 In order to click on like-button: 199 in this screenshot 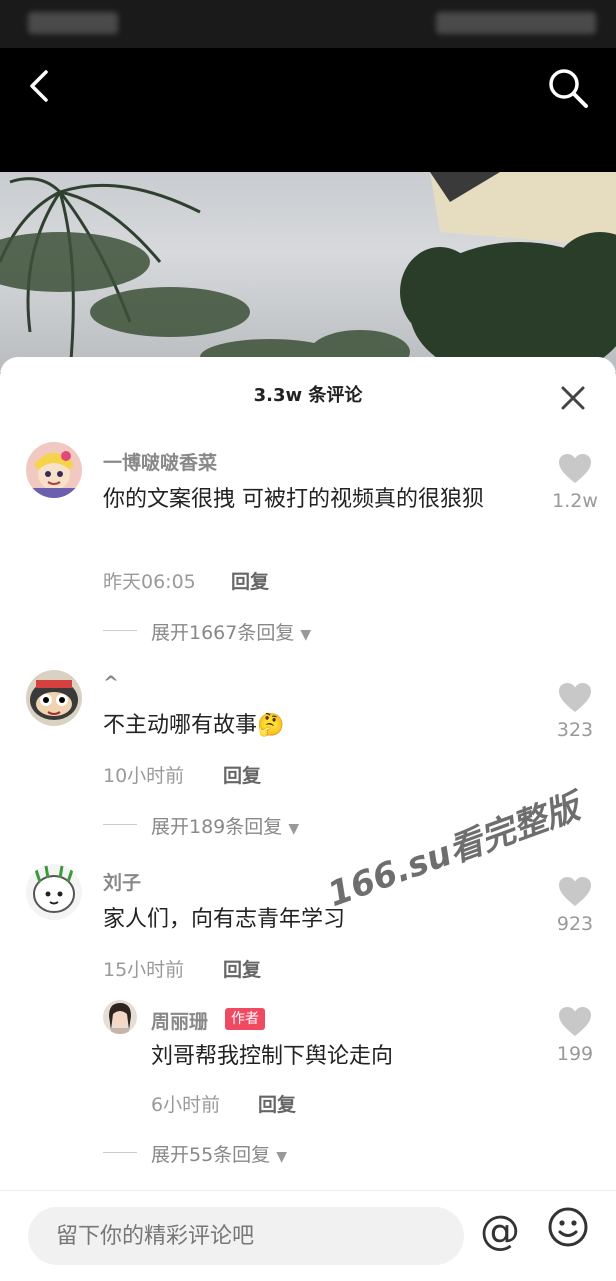, I will do `click(575, 1036)`.